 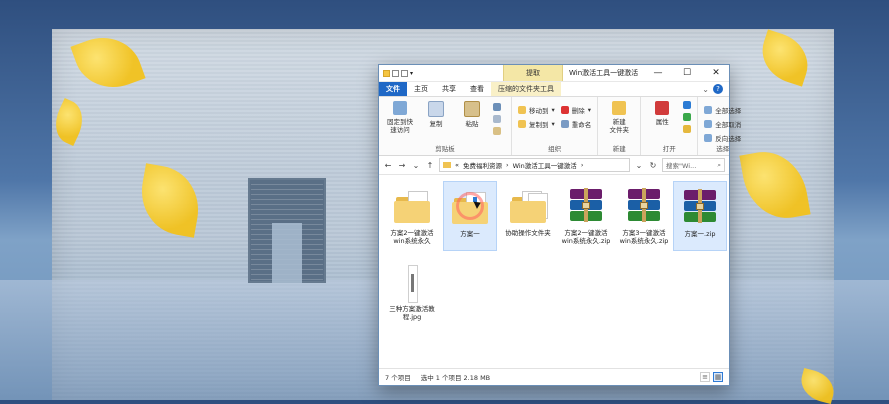 I want to click on title-bar: ▾ 提取 Win激活工具一键激活 — ☐ ✕, so click(x=554, y=73).